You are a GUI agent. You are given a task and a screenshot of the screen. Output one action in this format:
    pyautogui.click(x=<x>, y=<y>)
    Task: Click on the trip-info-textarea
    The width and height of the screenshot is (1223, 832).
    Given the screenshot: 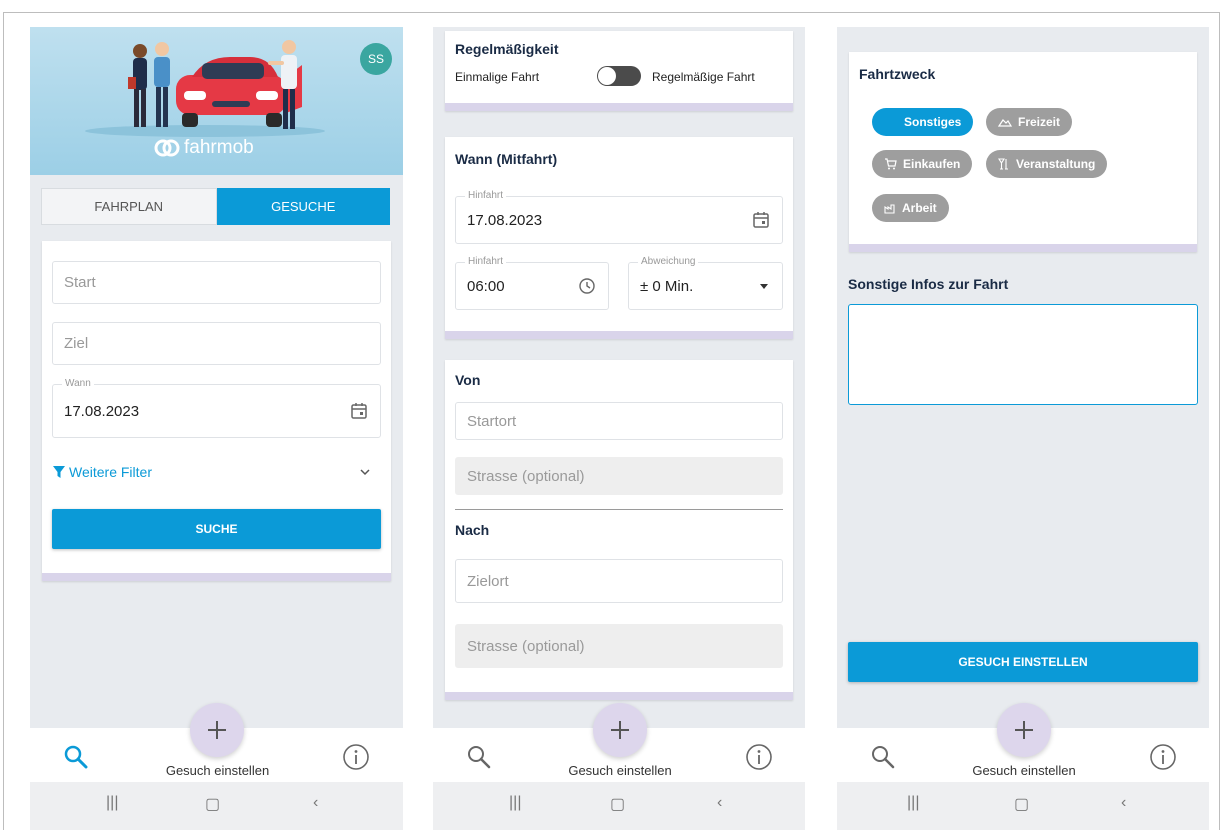 What is the action you would take?
    pyautogui.click(x=1023, y=354)
    